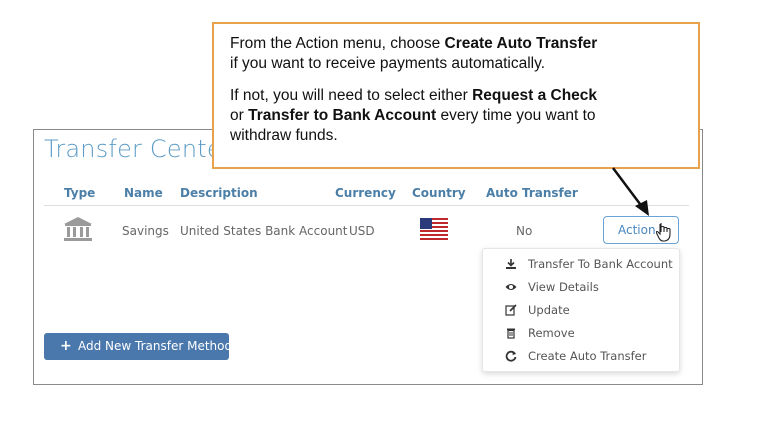 The height and width of the screenshot is (421, 768). Describe the element at coordinates (342, 115) in the screenshot. I see `callout-emphasis: Transfer to Bank Account` at that location.